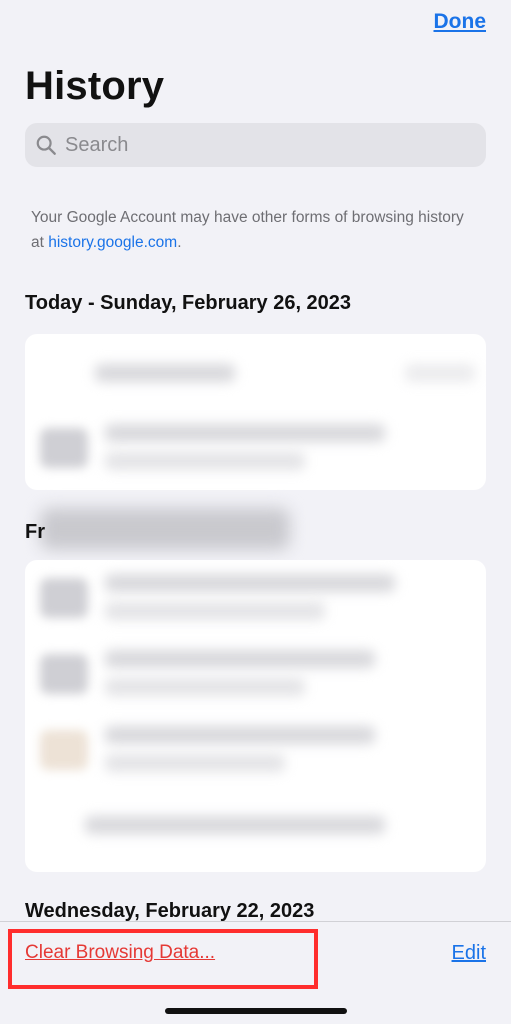 The height and width of the screenshot is (1024, 511). What do you see at coordinates (256, 1011) in the screenshot?
I see `home-indicator` at bounding box center [256, 1011].